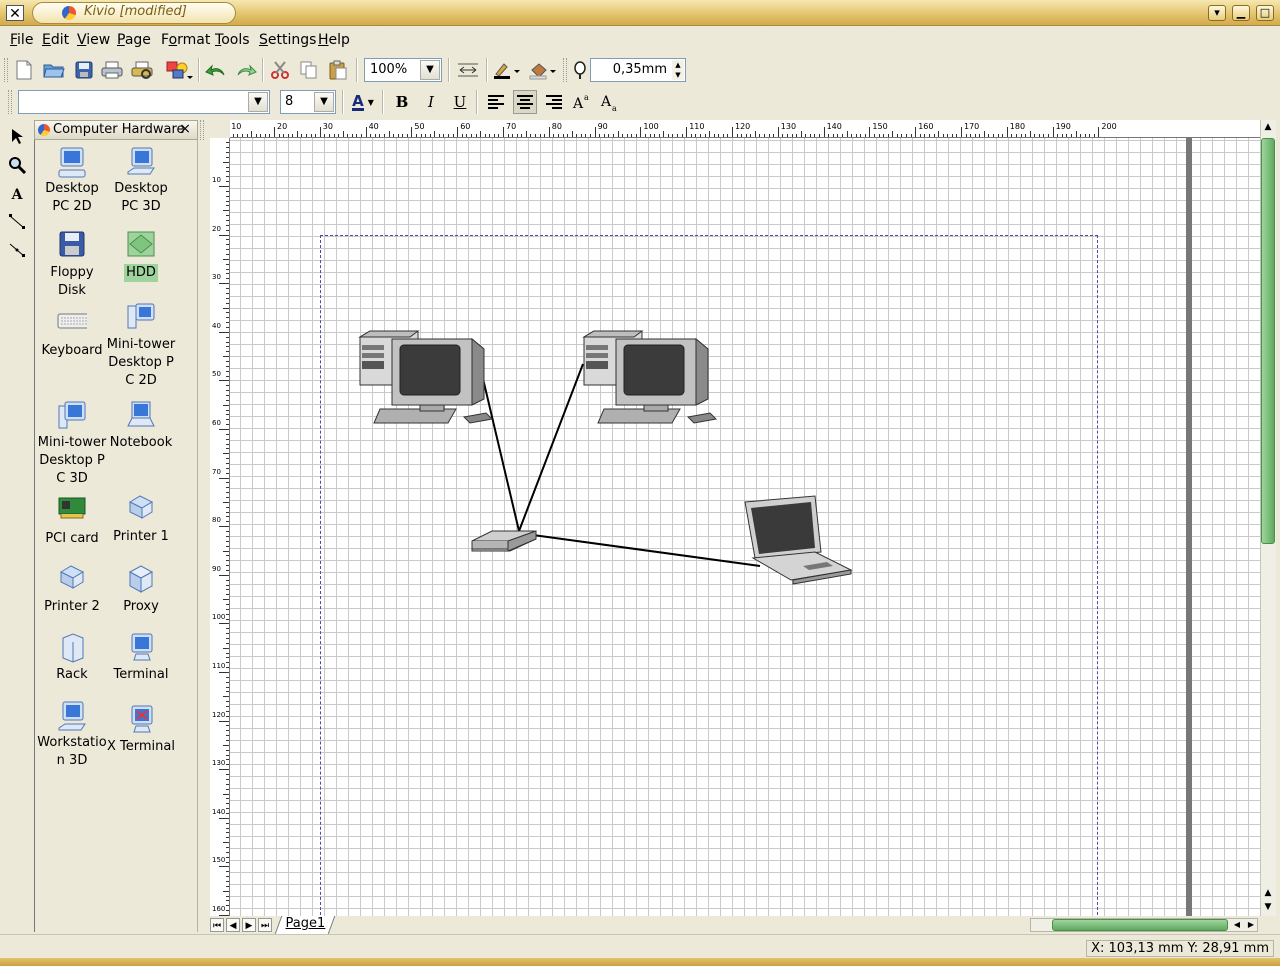 Image resolution: width=1280 pixels, height=966 pixels. Describe the element at coordinates (504, 541) in the screenshot. I see `hub-shape` at that location.